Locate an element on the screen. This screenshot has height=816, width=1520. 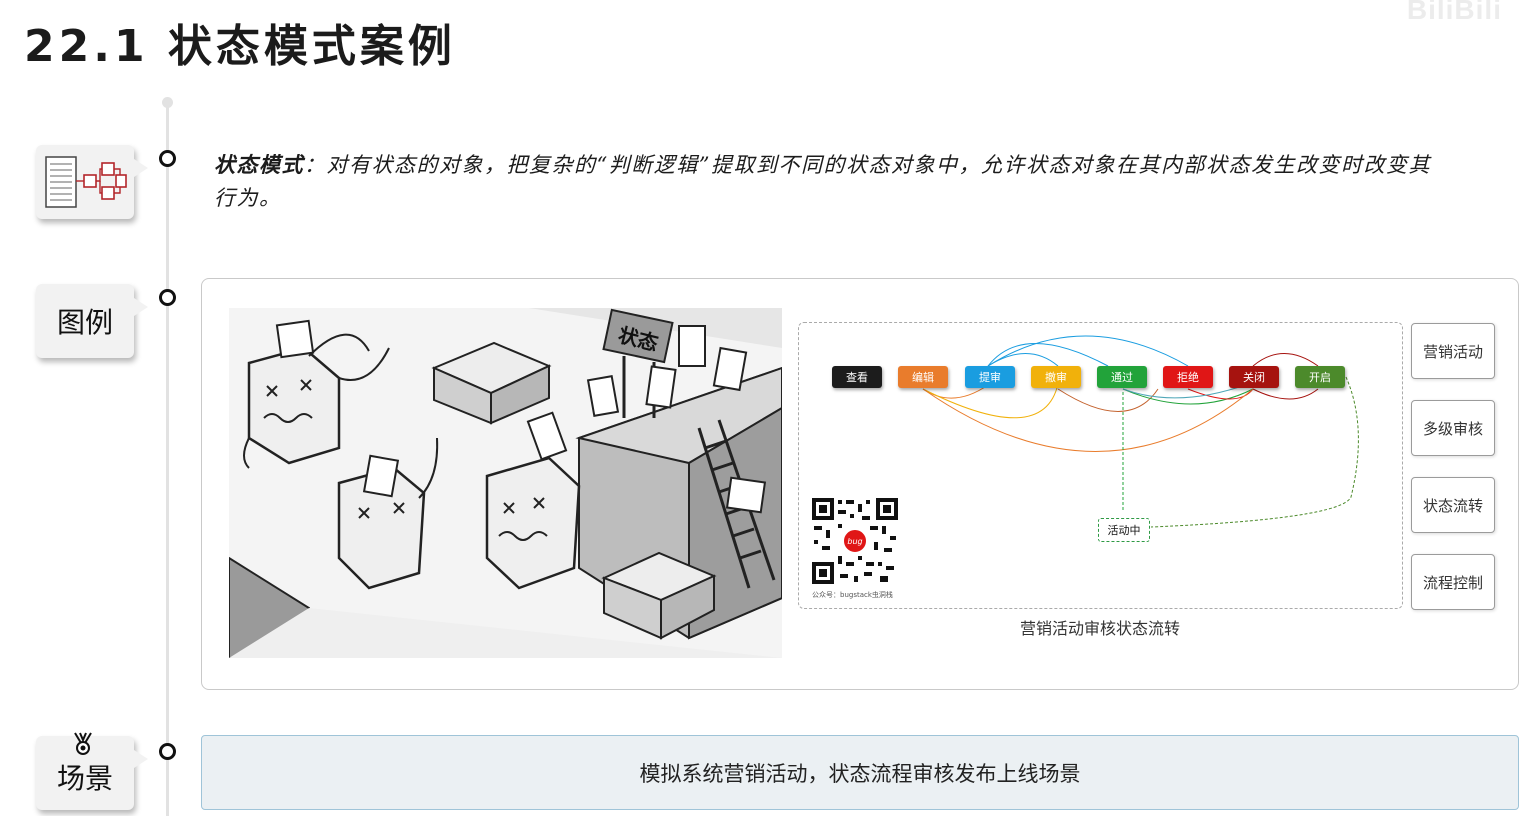
flow-node-withdraw: 撤审 is located at coordinates (1056, 377).